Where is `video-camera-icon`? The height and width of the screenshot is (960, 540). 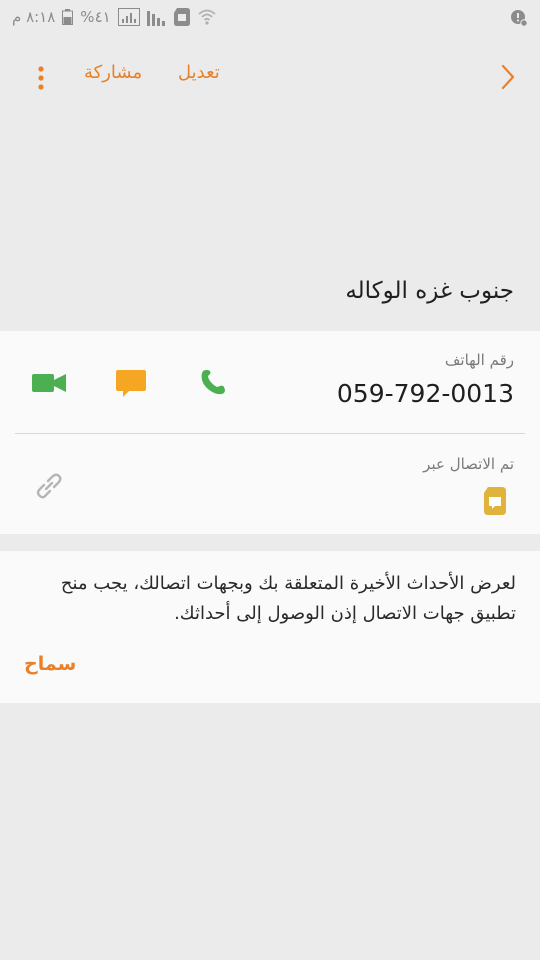
video-camera-icon is located at coordinates (49, 383).